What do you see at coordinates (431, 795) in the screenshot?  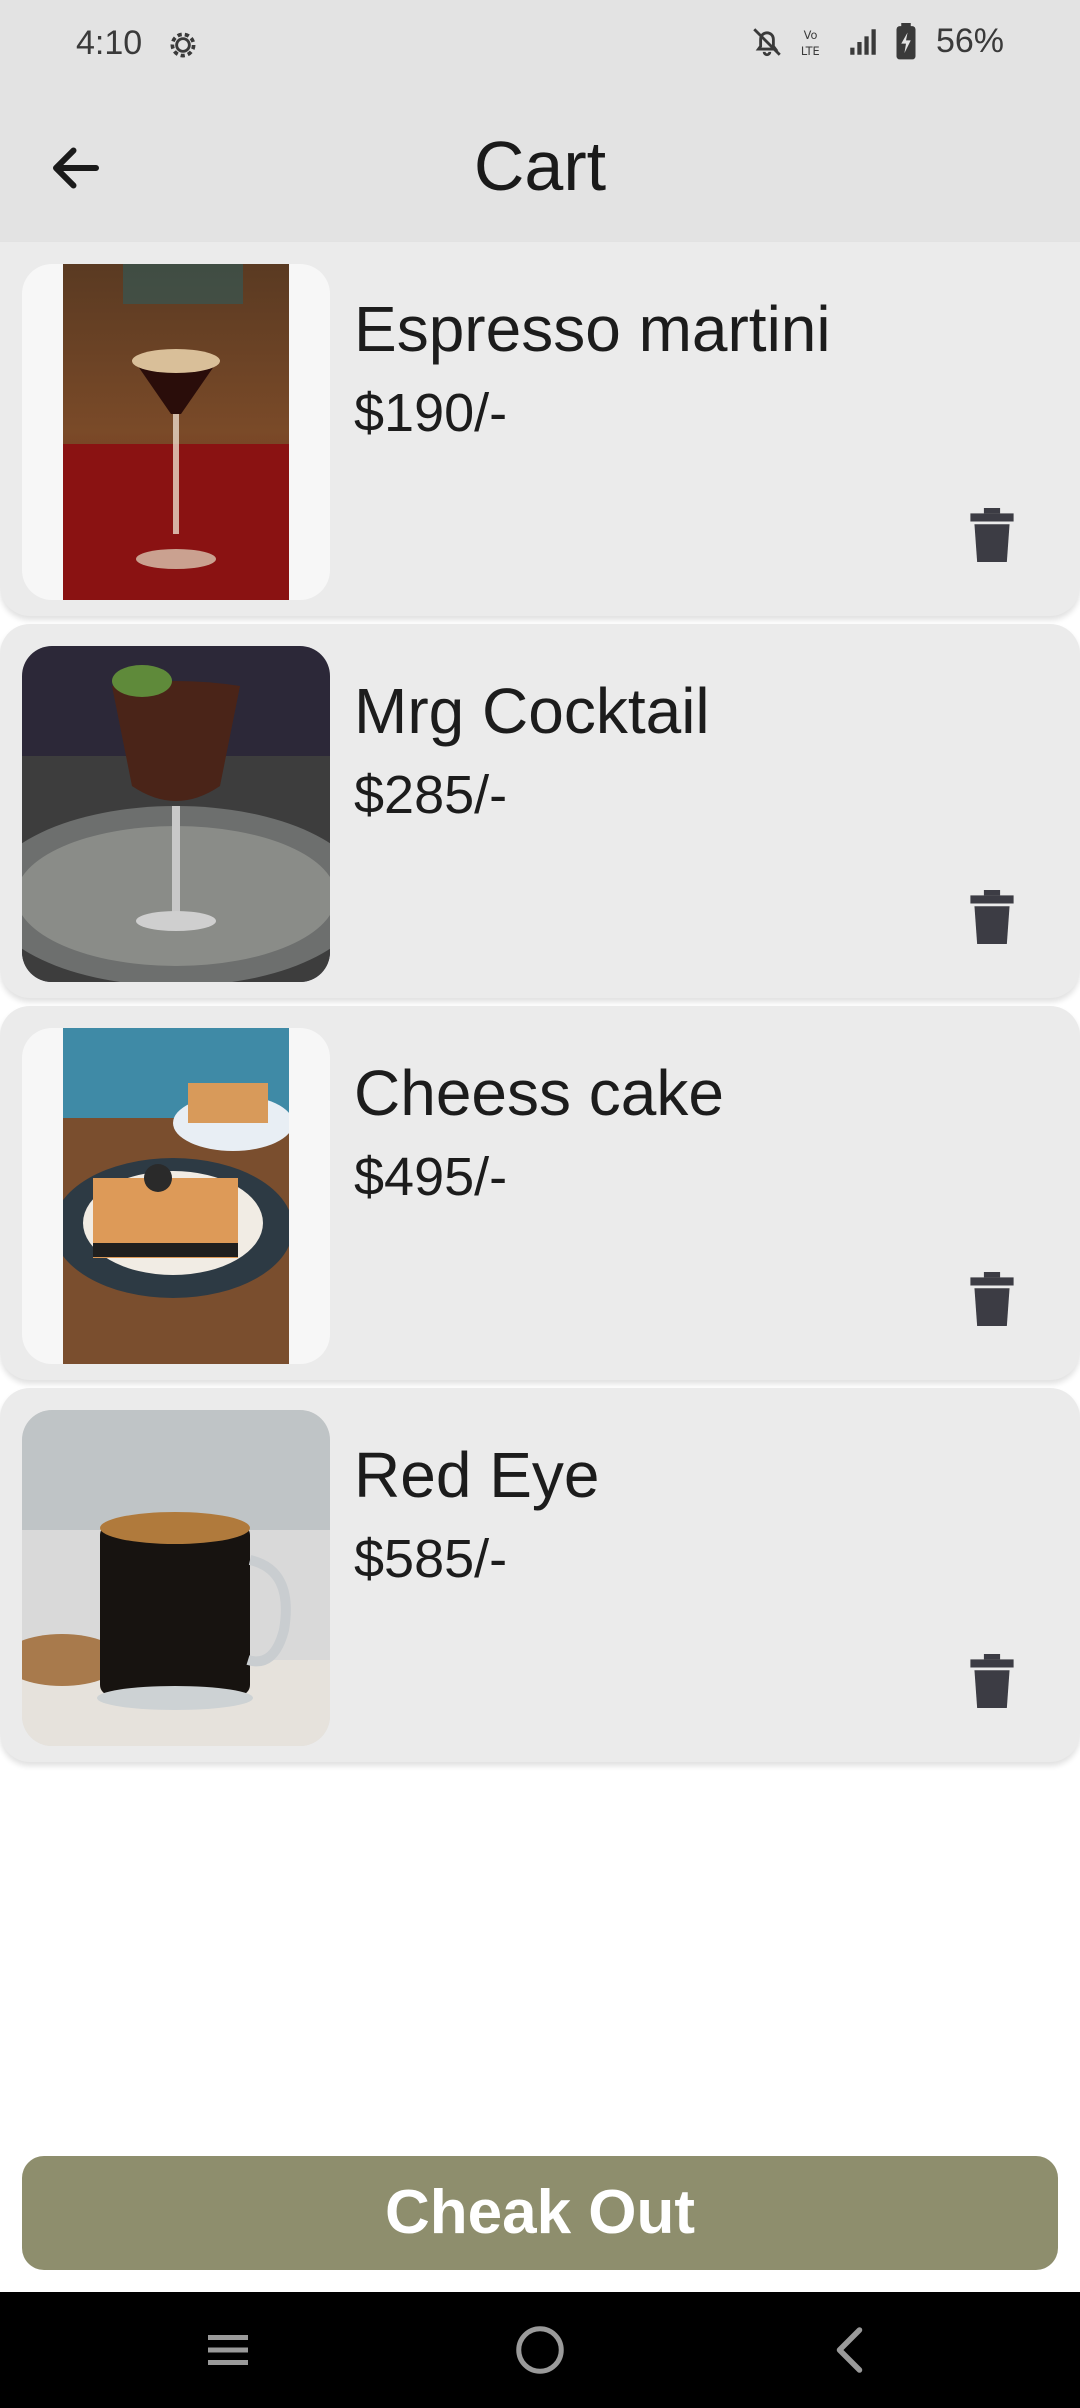 I see `item-price: $285/-` at bounding box center [431, 795].